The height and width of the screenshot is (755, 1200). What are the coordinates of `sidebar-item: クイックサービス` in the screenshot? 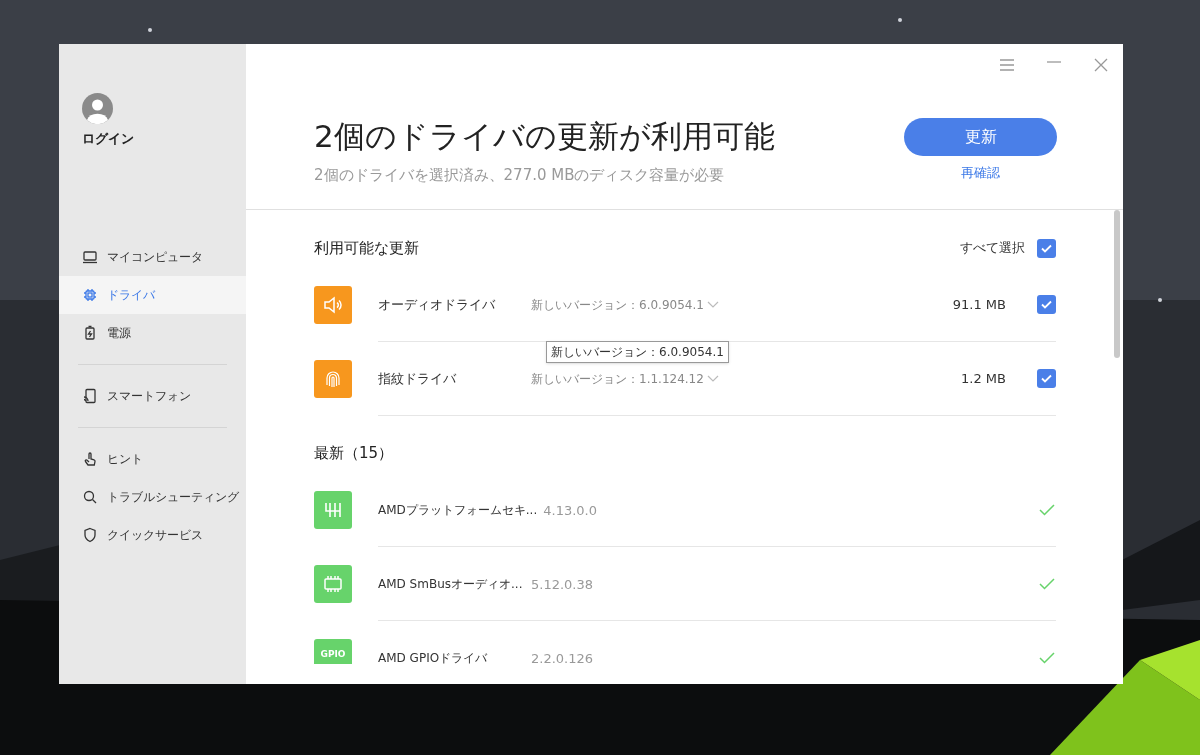 It's located at (152, 535).